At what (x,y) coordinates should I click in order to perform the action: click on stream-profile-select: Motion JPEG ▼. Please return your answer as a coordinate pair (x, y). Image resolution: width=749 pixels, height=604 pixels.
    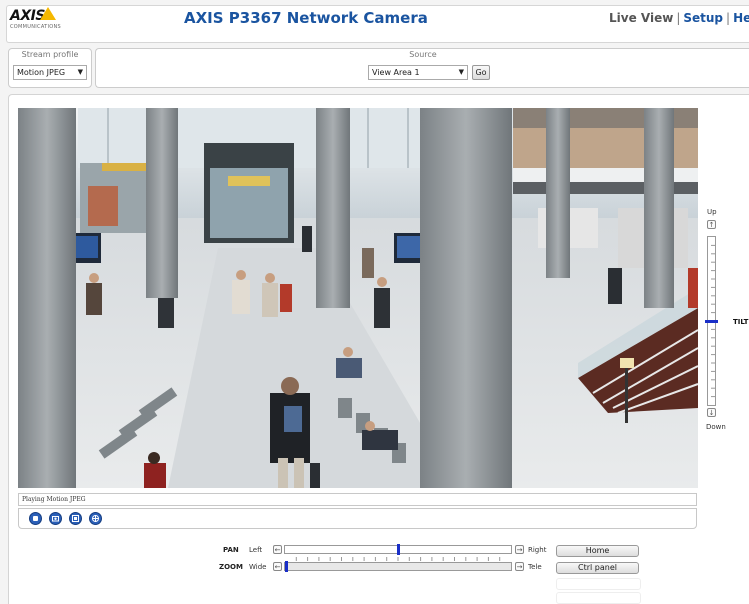
    Looking at the image, I should click on (50, 72).